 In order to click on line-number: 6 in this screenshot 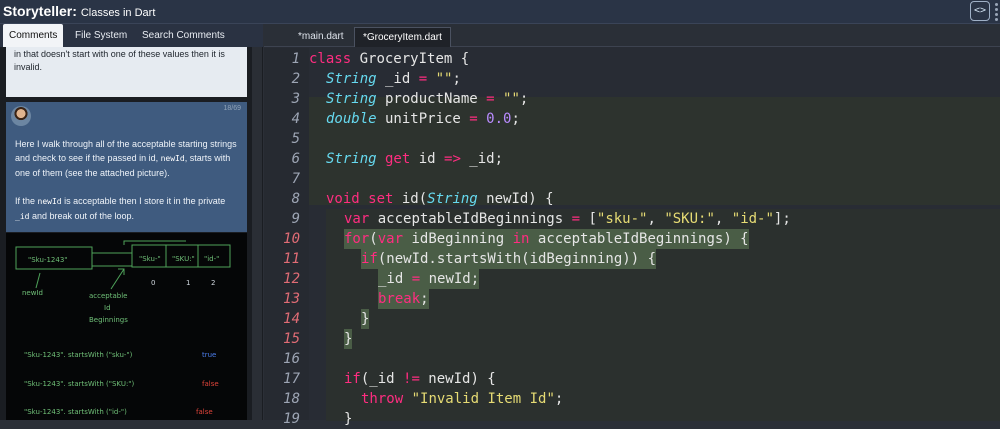, I will do `click(295, 159)`.